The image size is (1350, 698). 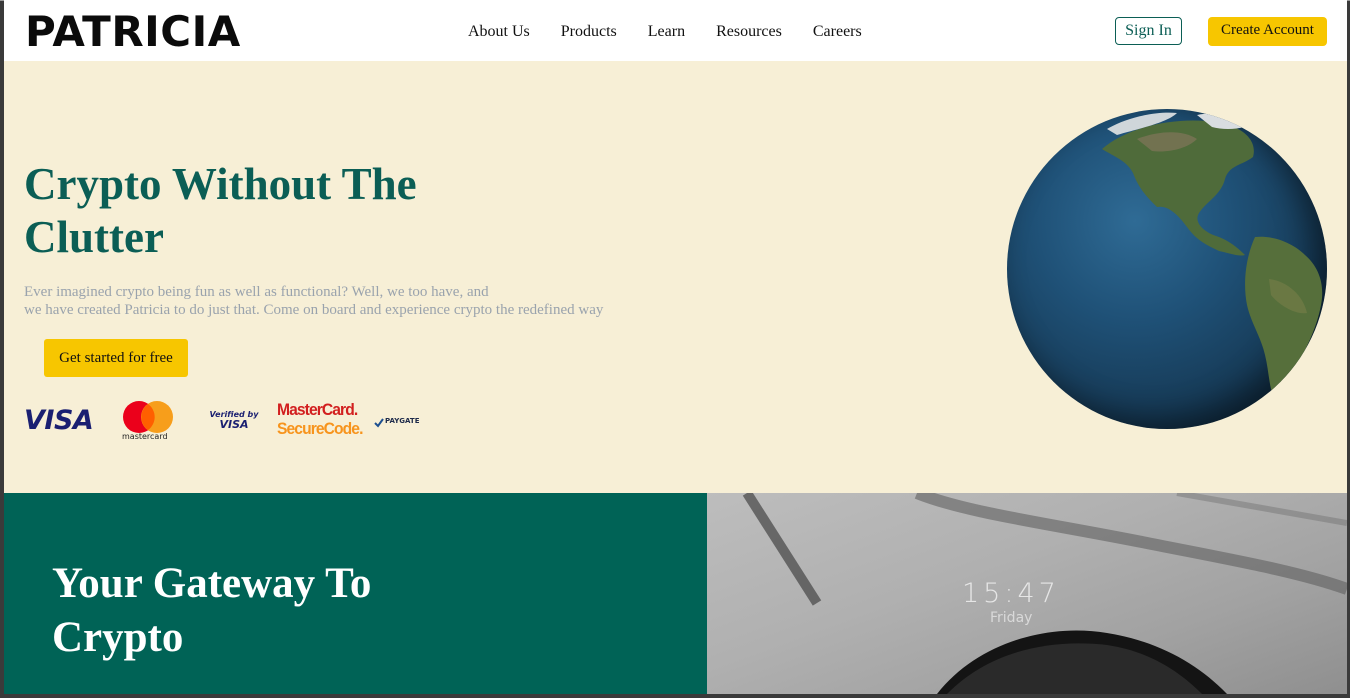 I want to click on mastercard-label: mastercard, so click(x=145, y=436).